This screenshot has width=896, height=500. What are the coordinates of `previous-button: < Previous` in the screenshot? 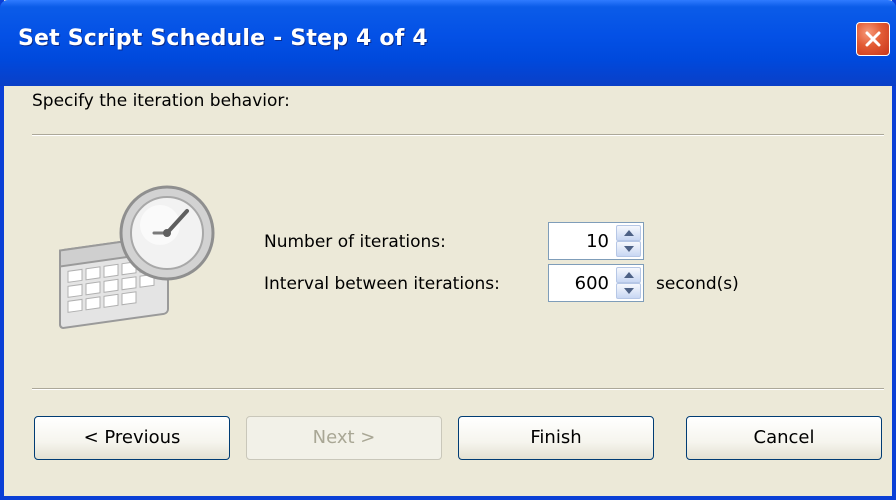 It's located at (132, 438).